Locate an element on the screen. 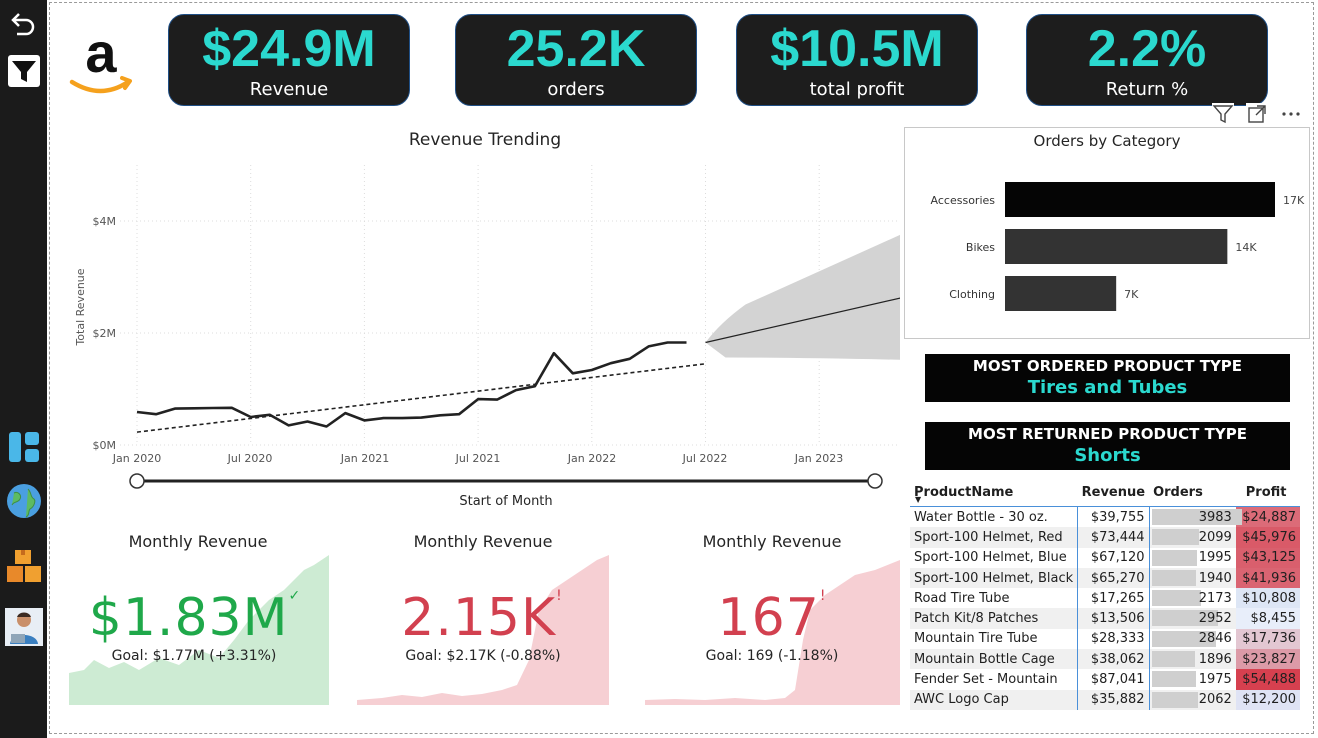 This screenshot has height=738, width=1318. more-options-icon is located at coordinates (1291, 114).